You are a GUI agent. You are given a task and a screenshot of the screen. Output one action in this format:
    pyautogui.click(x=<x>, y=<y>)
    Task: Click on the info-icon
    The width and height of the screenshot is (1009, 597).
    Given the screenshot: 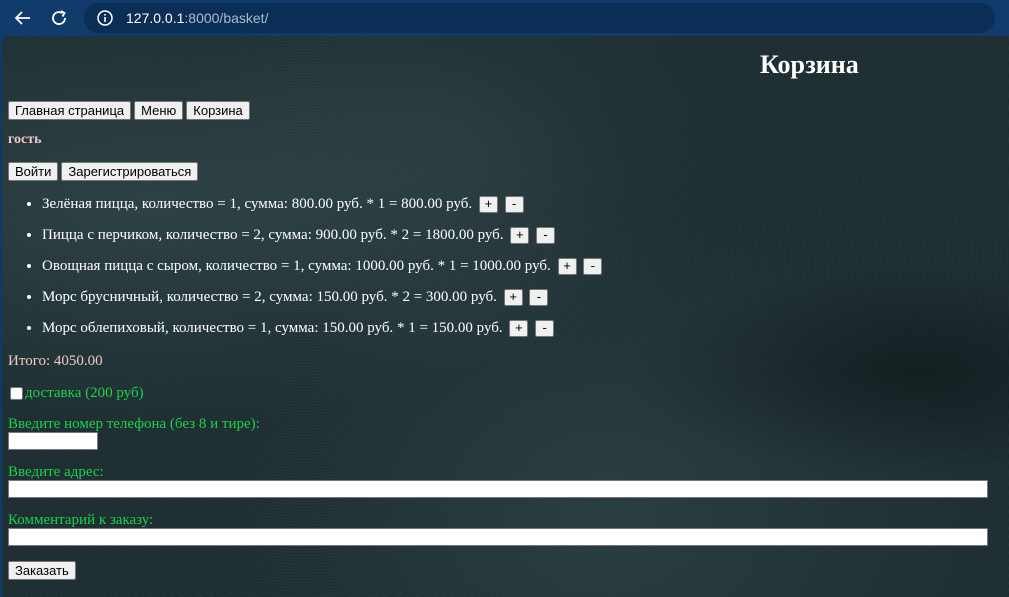 What is the action you would take?
    pyautogui.click(x=105, y=18)
    